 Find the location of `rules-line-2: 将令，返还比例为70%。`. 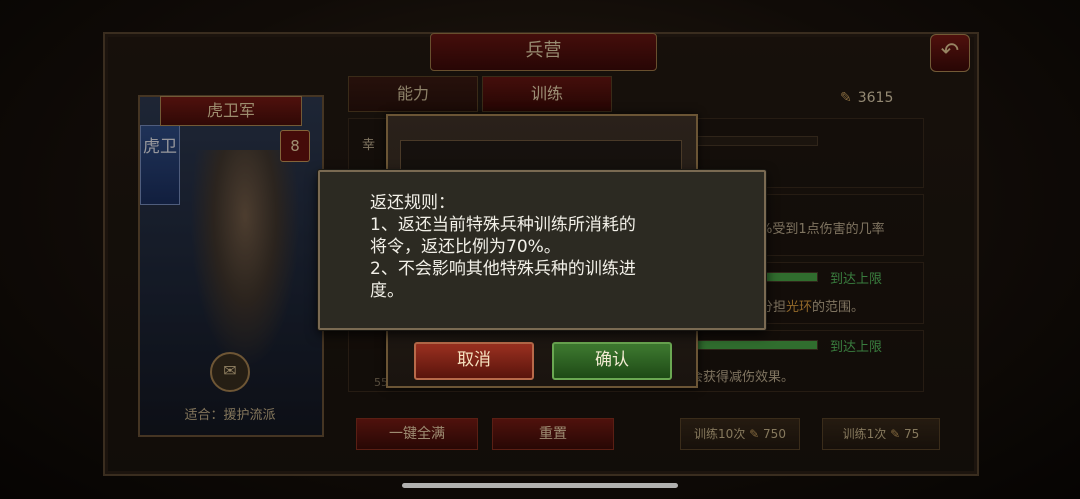

rules-line-2: 将令，返还比例为70%。 is located at coordinates (465, 247).